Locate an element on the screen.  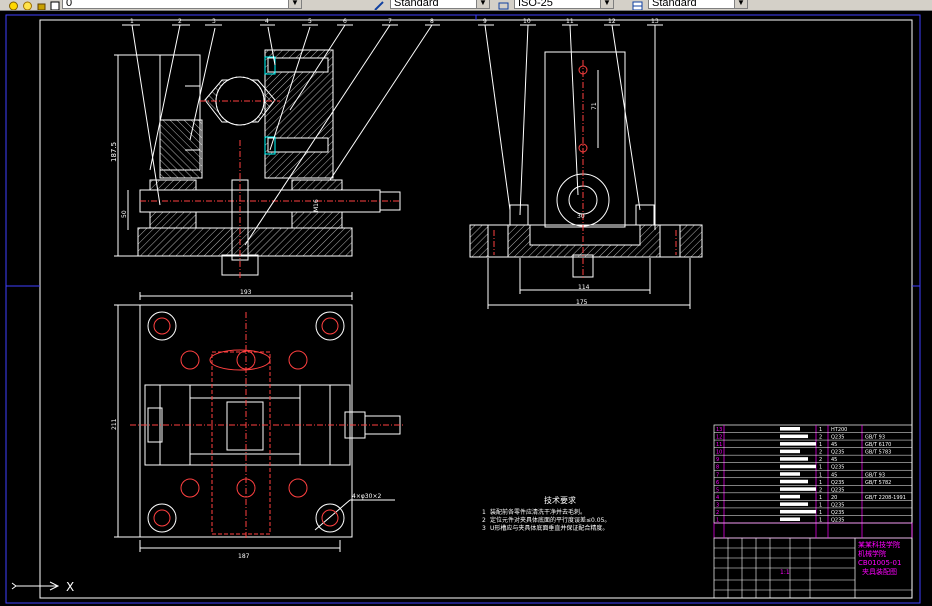
part-number-9: 9 is located at coordinates (485, 21).